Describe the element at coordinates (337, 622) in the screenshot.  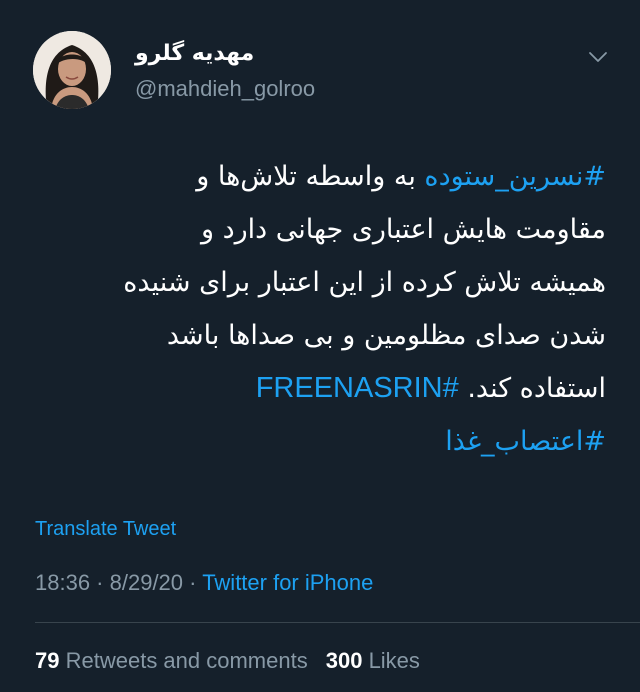
I see `divider` at that location.